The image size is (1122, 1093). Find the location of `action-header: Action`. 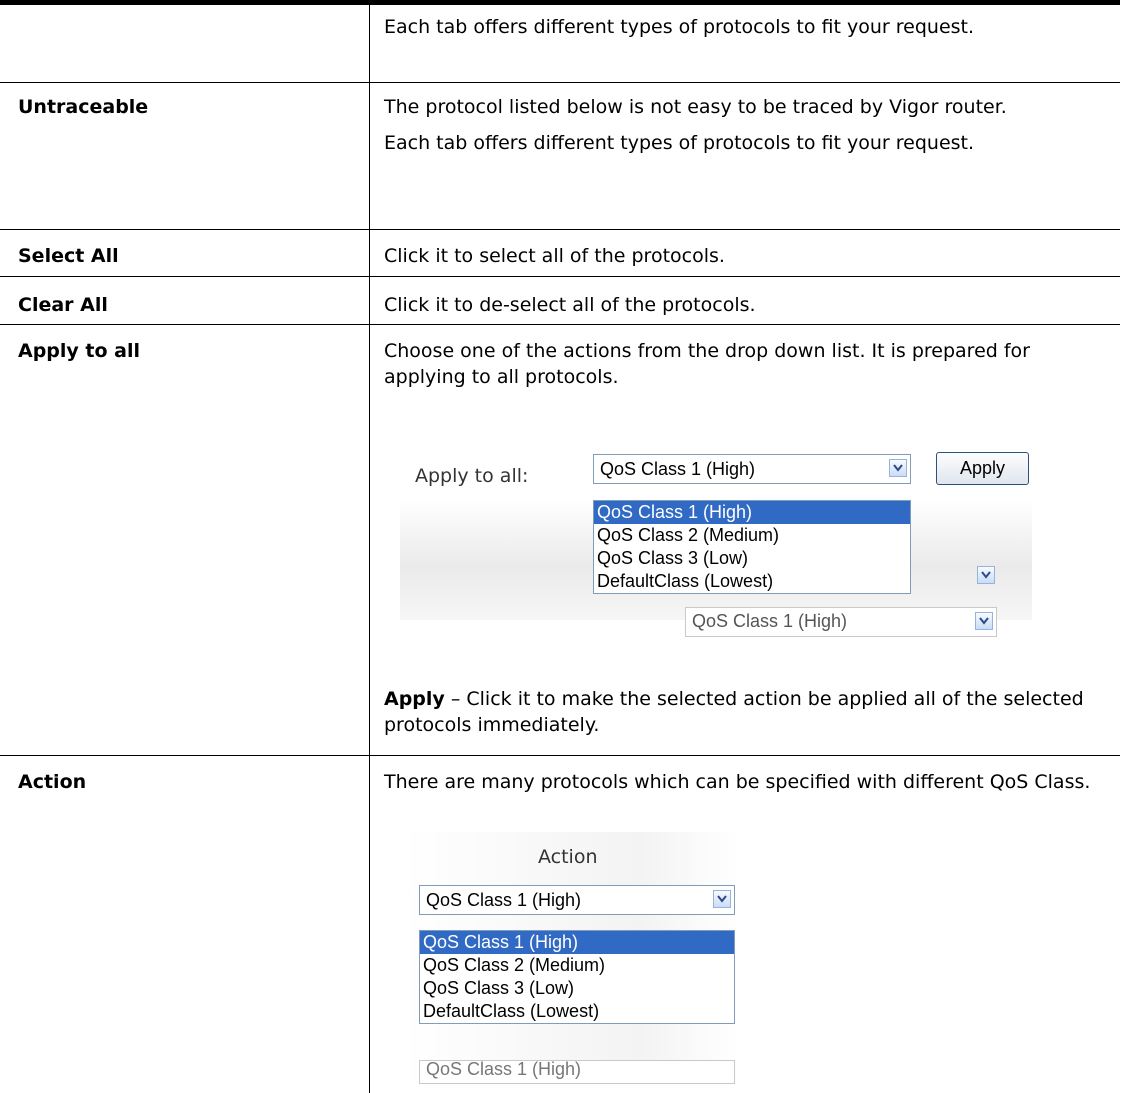

action-header: Action is located at coordinates (568, 857).